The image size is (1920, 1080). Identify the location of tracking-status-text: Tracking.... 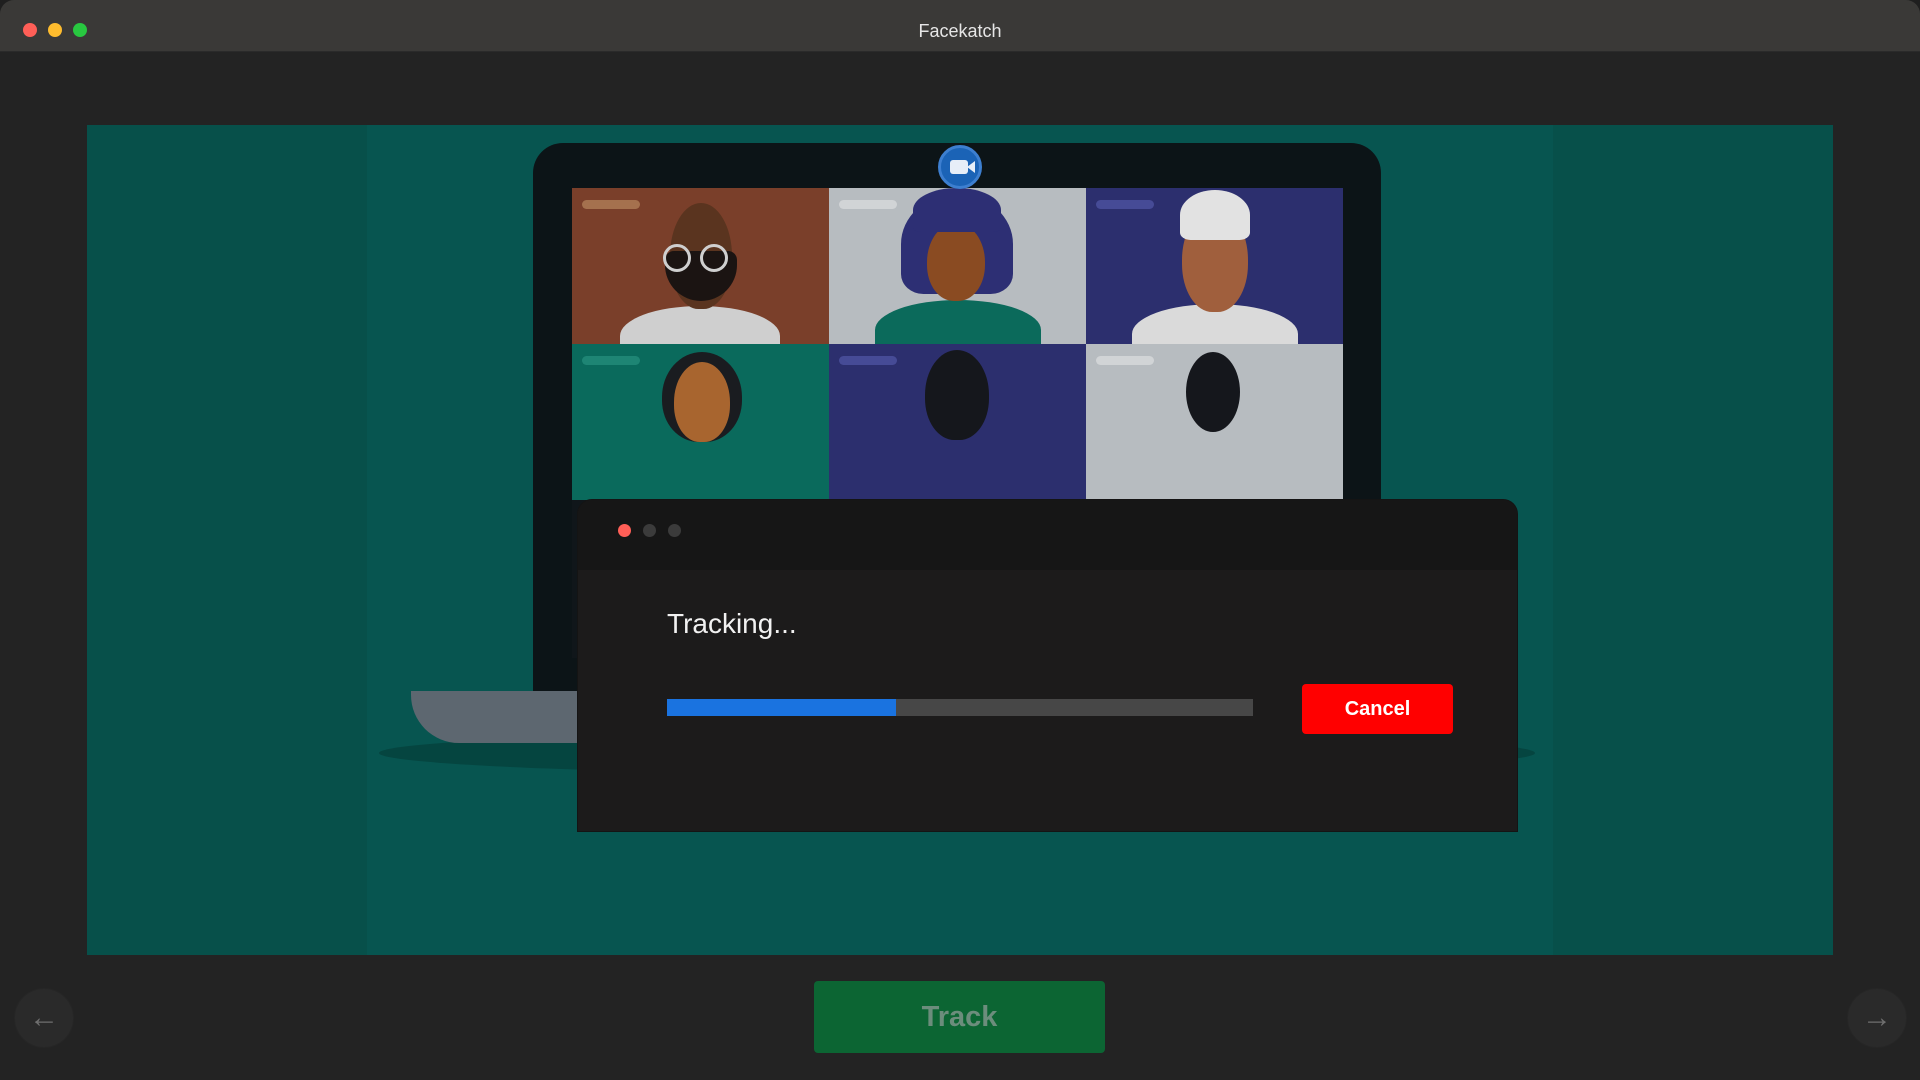
(732, 623).